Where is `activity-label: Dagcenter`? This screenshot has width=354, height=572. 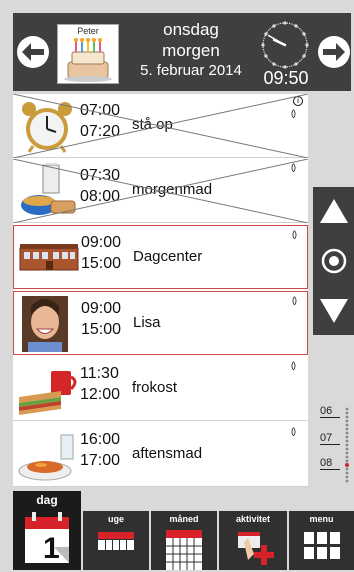
activity-label: Dagcenter is located at coordinates (168, 256).